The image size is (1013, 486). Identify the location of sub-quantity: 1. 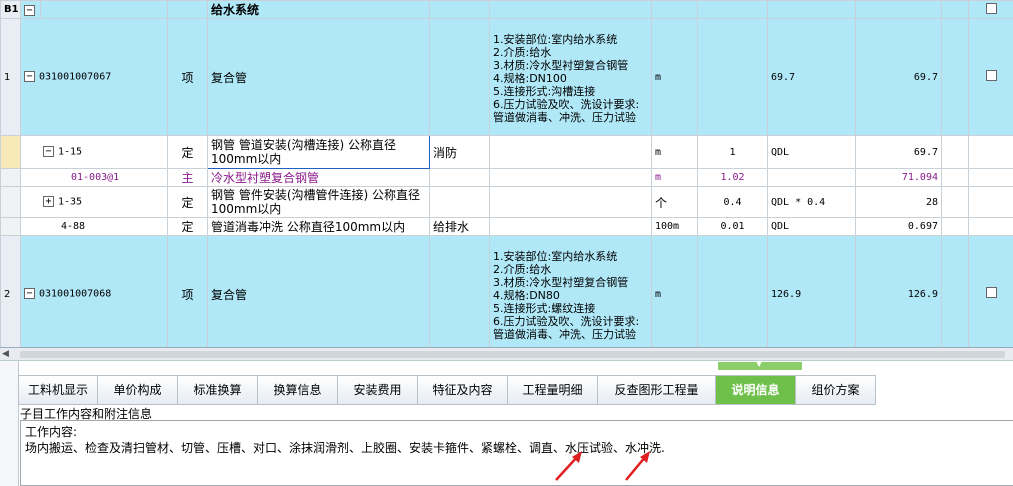
(732, 152).